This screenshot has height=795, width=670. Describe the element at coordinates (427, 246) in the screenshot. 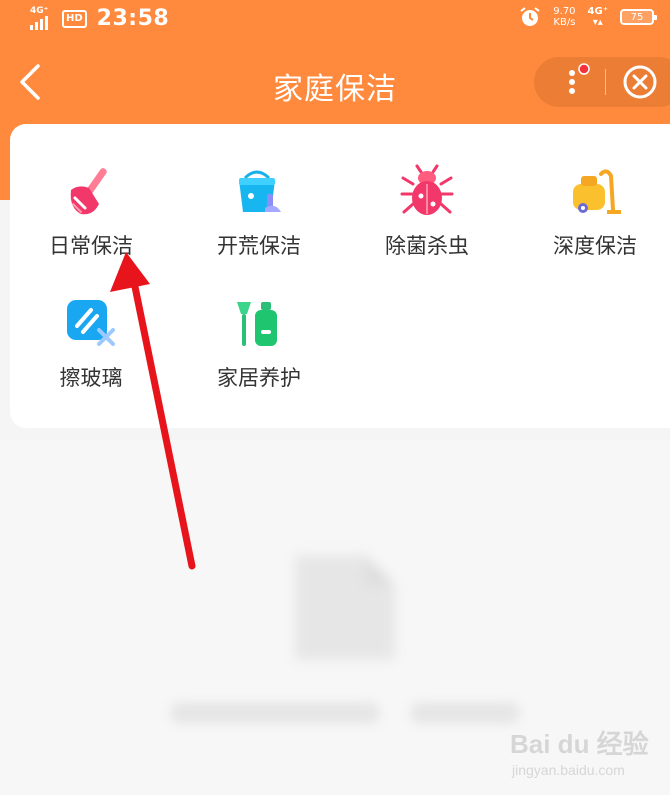

I see `service-label: 除菌杀虫` at that location.